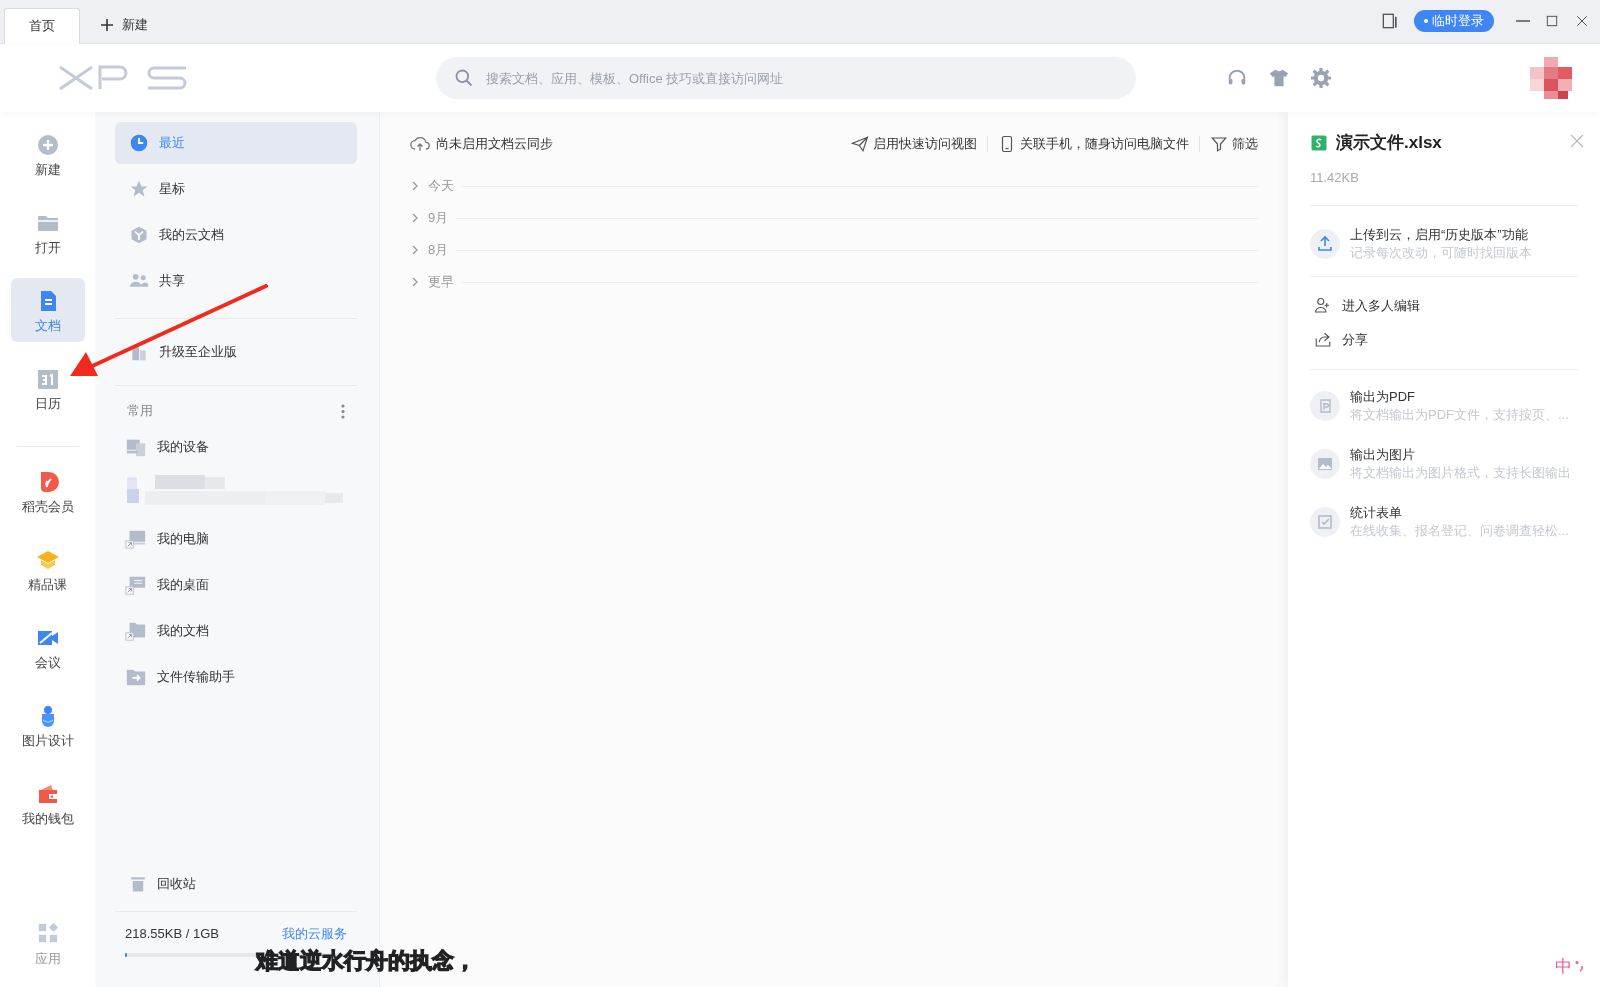  Describe the element at coordinates (1552, 21) in the screenshot. I see `maximize-icon` at that location.